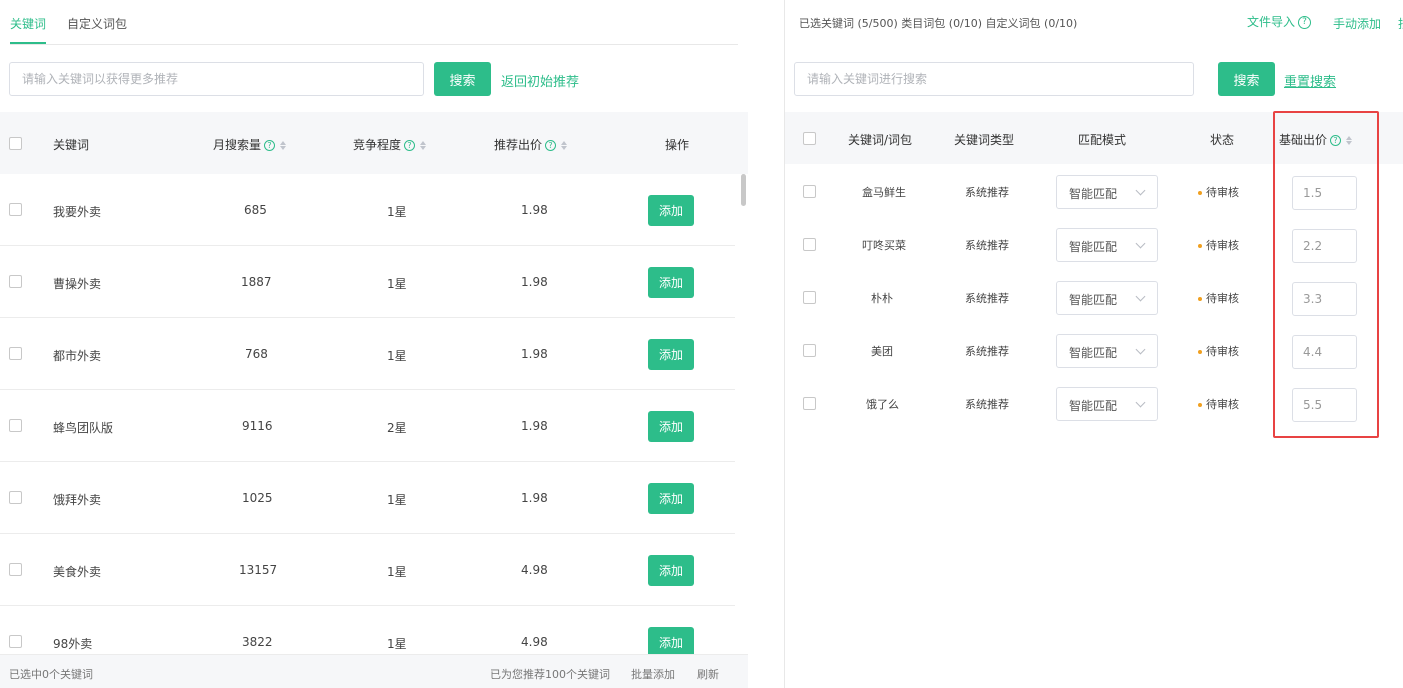 Image resolution: width=1403 pixels, height=688 pixels. What do you see at coordinates (1316, 139) in the screenshot?
I see `column-base-bid: 基础出价?` at bounding box center [1316, 139].